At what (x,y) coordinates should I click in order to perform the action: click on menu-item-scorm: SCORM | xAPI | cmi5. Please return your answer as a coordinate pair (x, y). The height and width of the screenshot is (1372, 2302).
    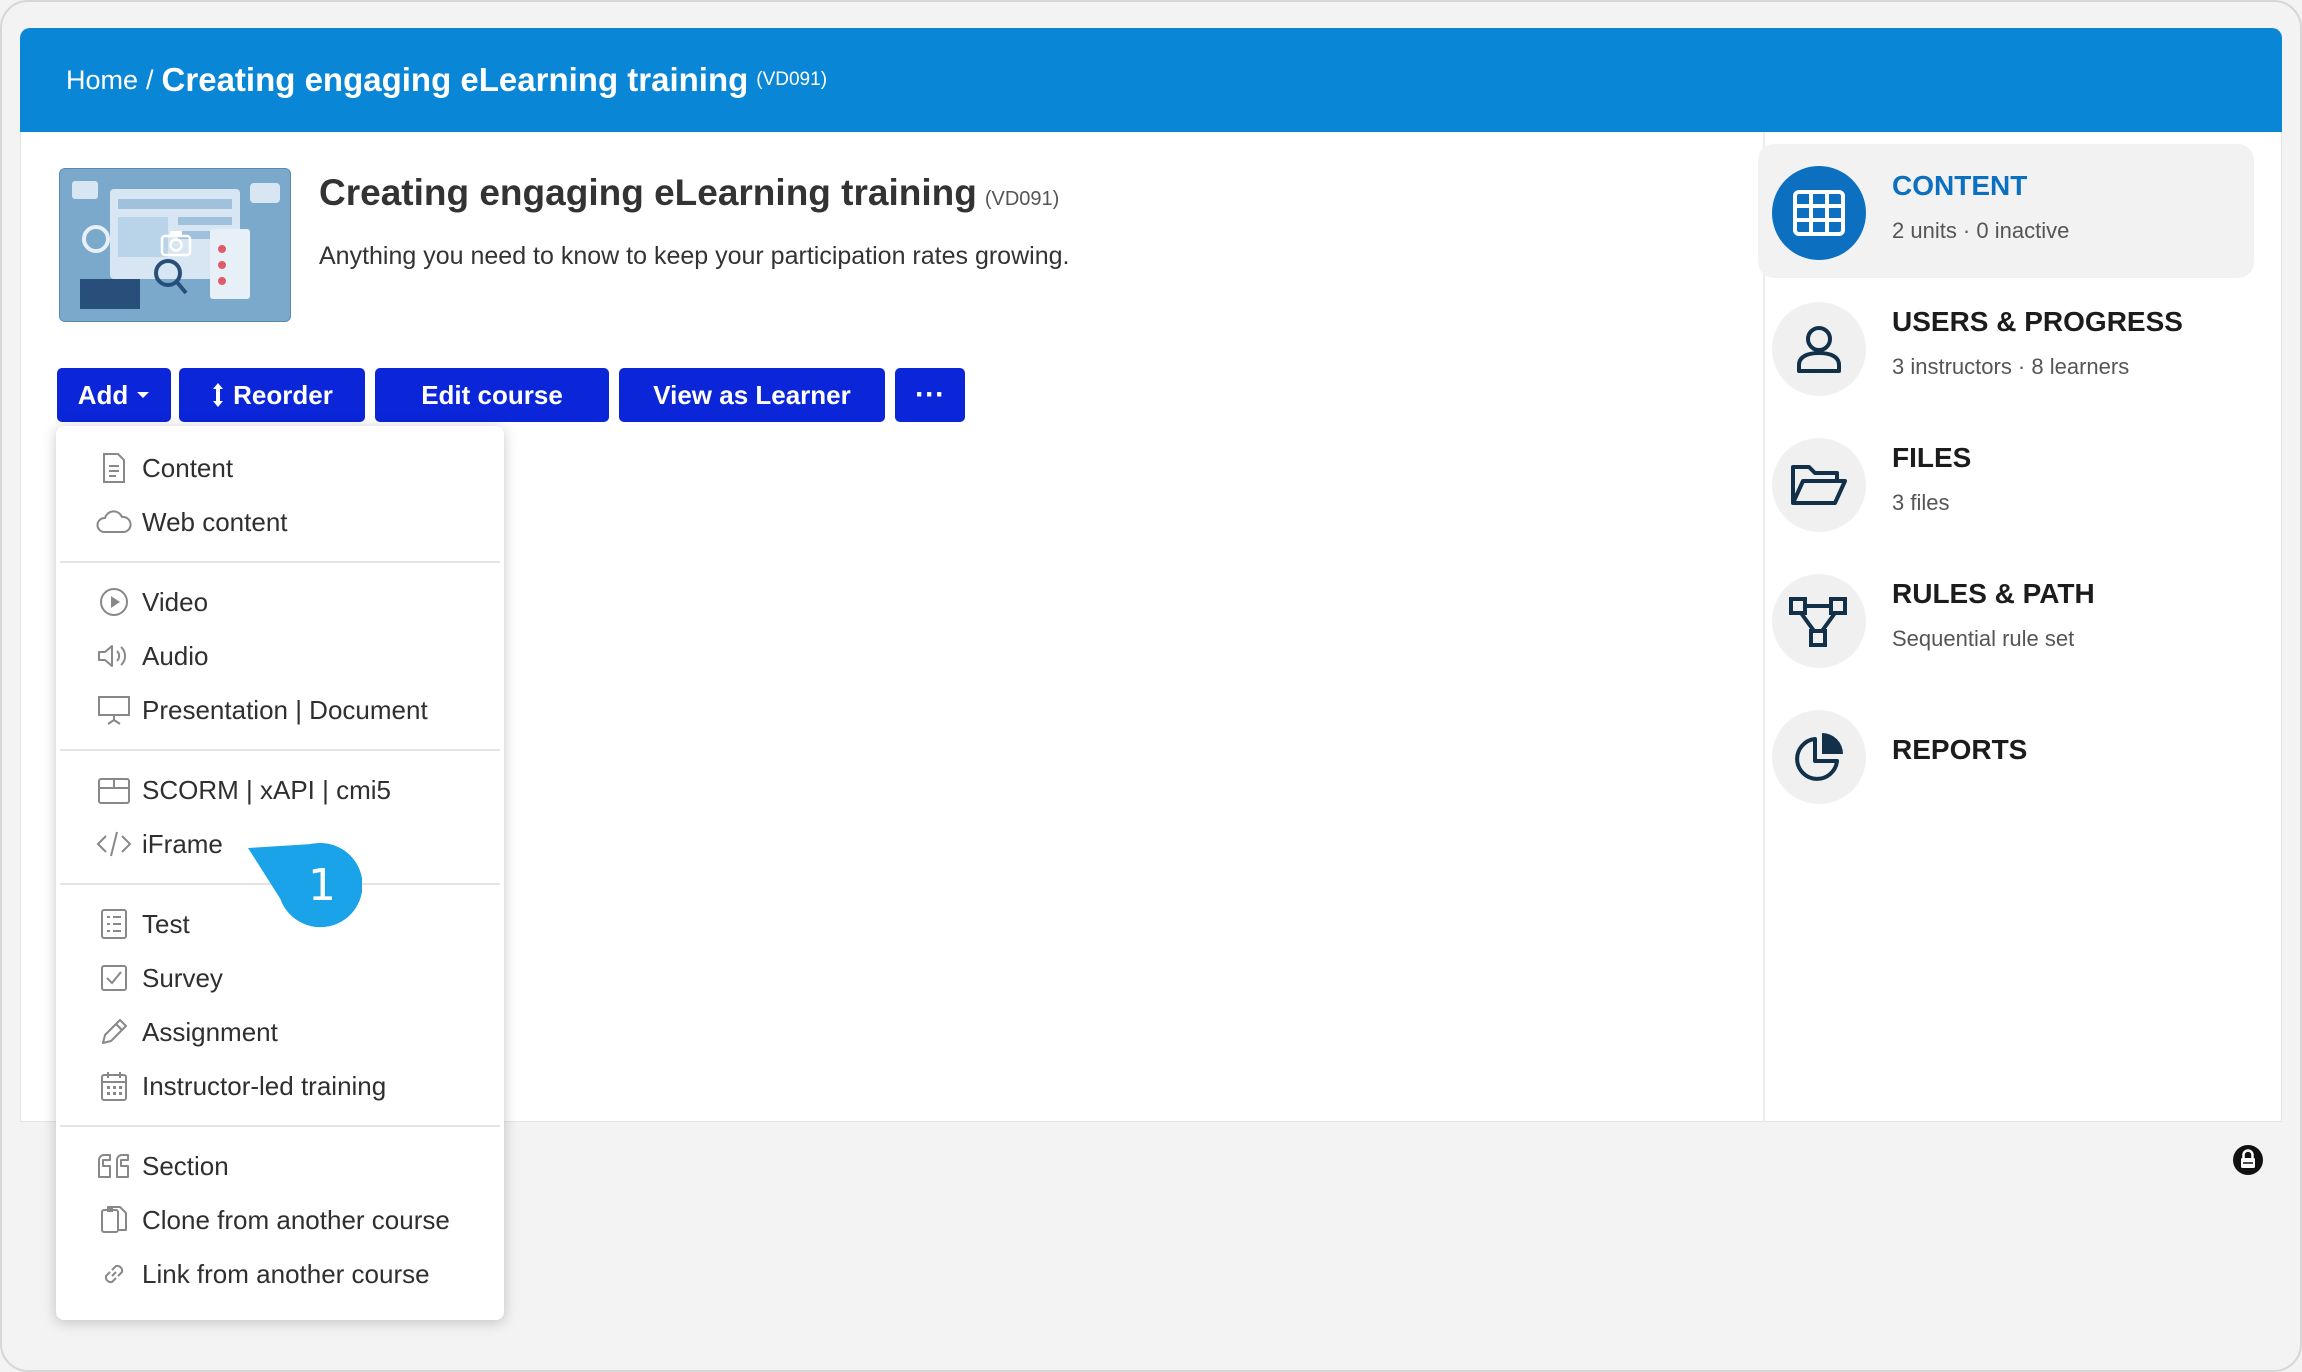
    Looking at the image, I should click on (243, 790).